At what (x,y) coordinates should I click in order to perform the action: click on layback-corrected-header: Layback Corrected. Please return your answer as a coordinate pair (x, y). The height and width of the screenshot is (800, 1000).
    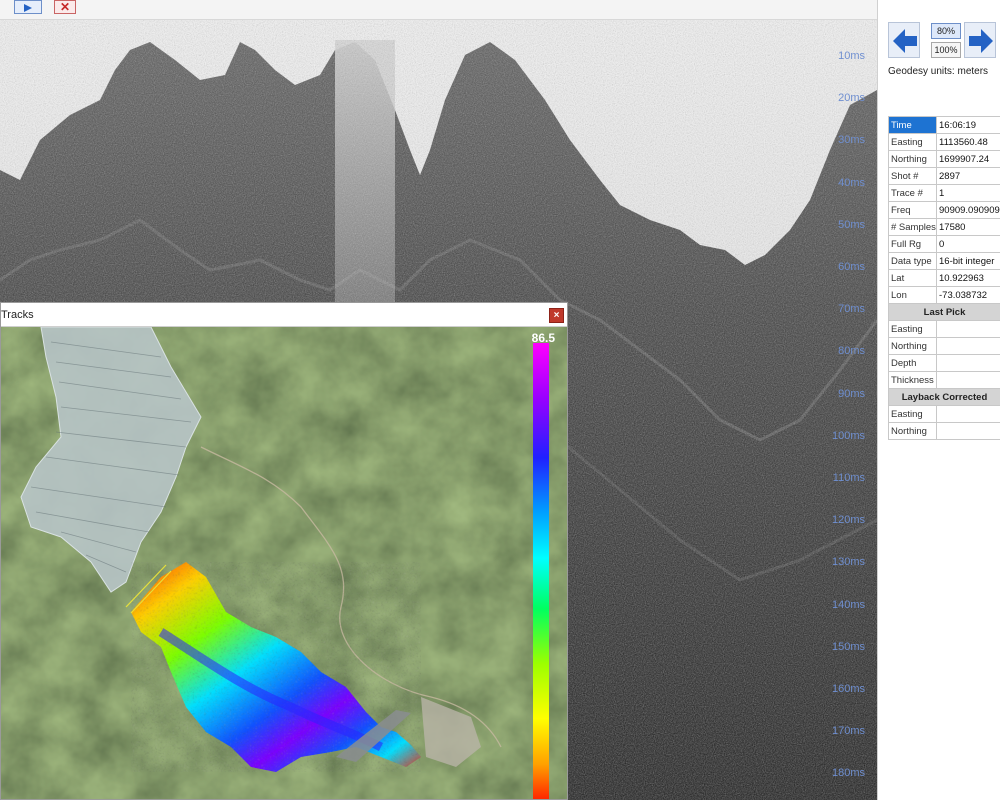
    Looking at the image, I should click on (944, 397).